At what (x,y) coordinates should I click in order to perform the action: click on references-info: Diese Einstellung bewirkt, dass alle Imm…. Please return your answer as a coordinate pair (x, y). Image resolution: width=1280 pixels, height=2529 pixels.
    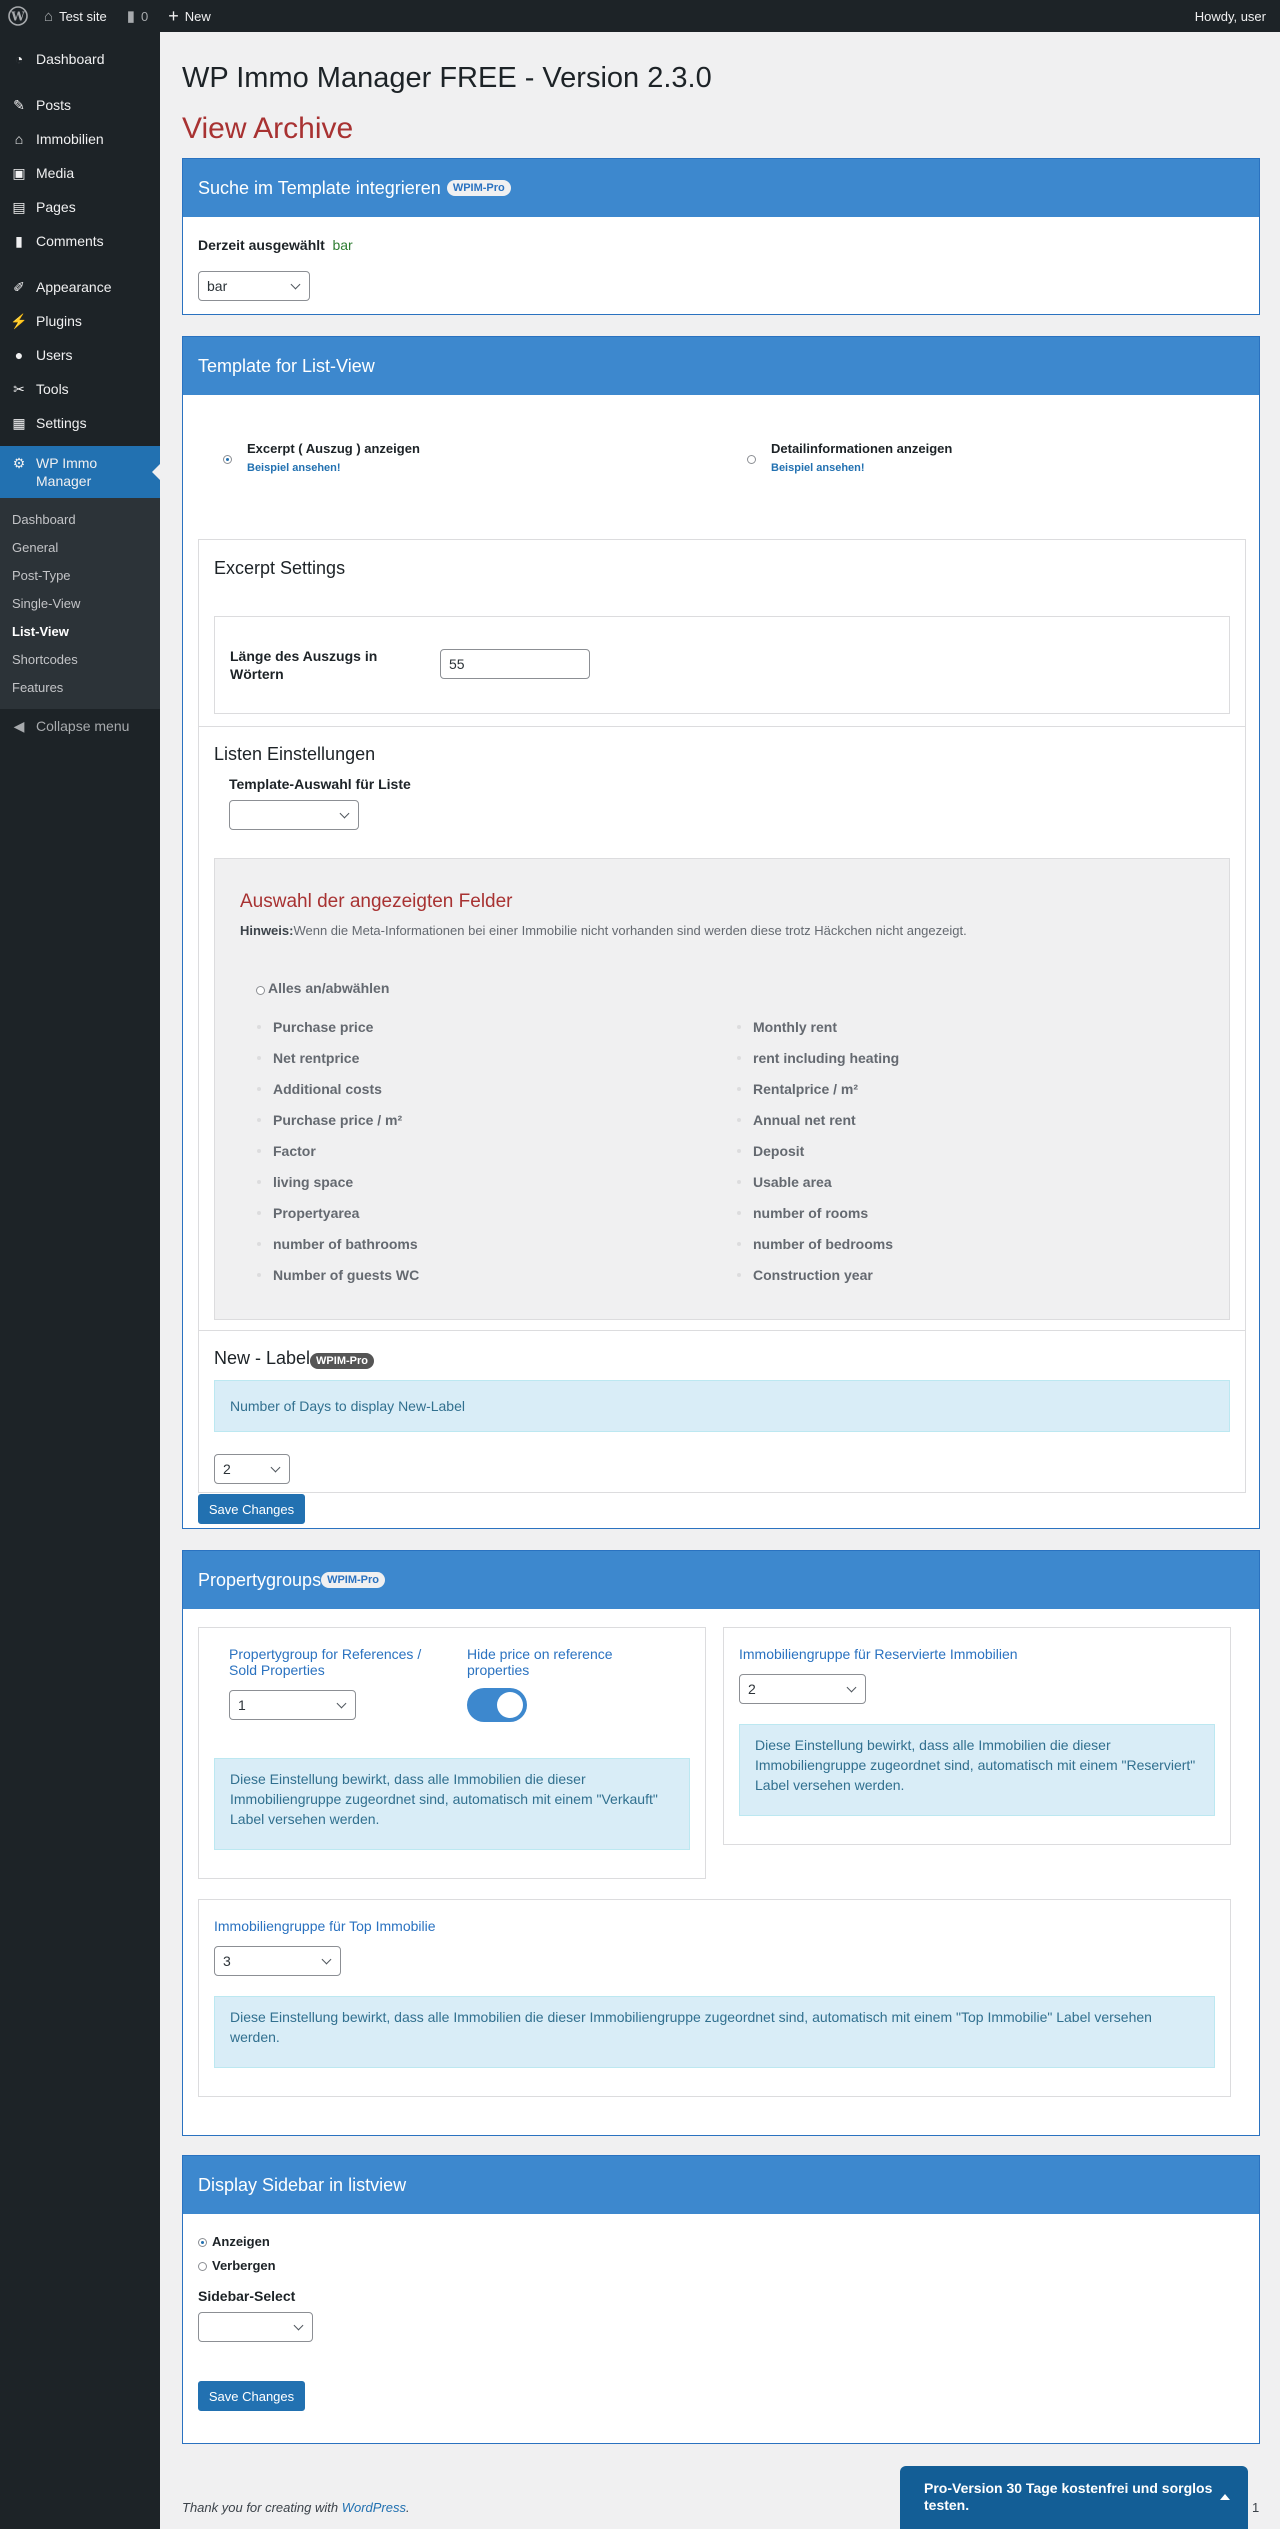
    Looking at the image, I should click on (452, 1804).